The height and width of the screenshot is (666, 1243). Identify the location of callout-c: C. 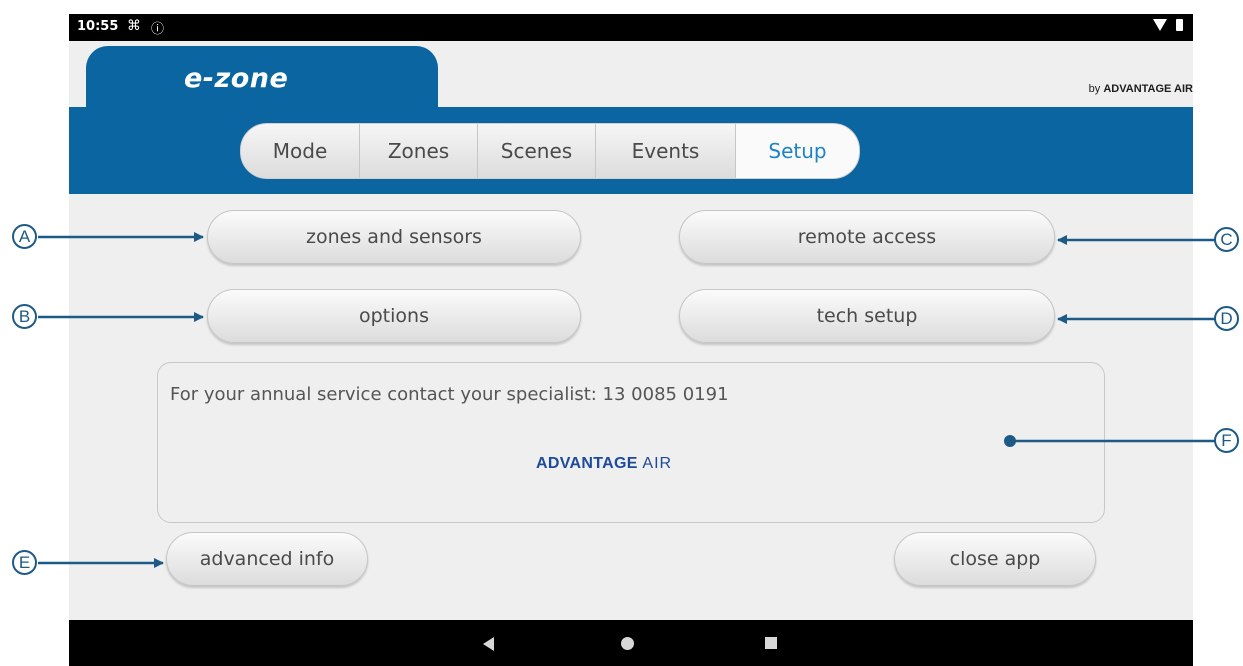
(1226, 239).